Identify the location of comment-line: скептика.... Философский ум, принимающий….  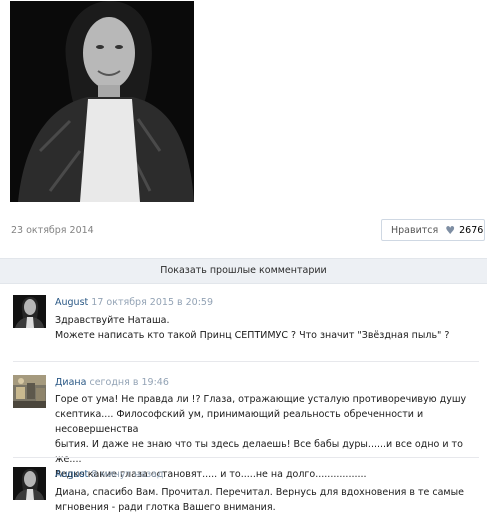
(239, 422).